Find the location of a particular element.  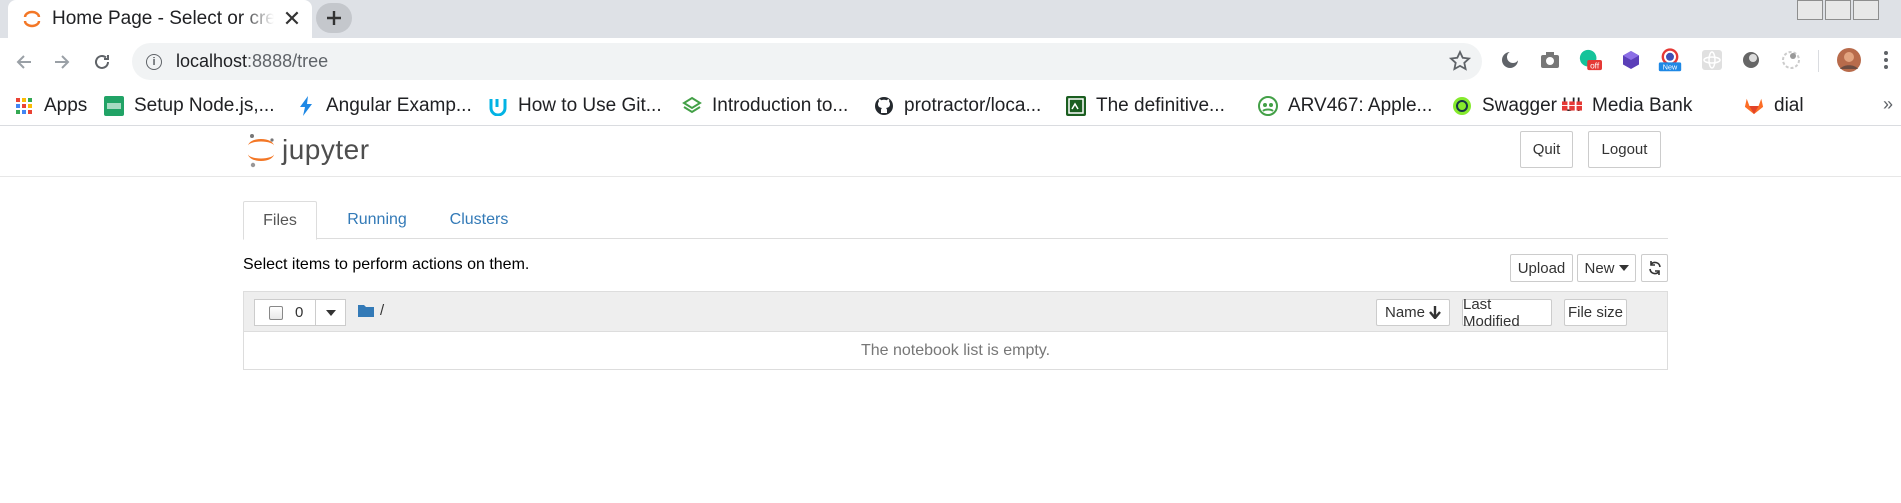

udacity-icon is located at coordinates (498, 106).